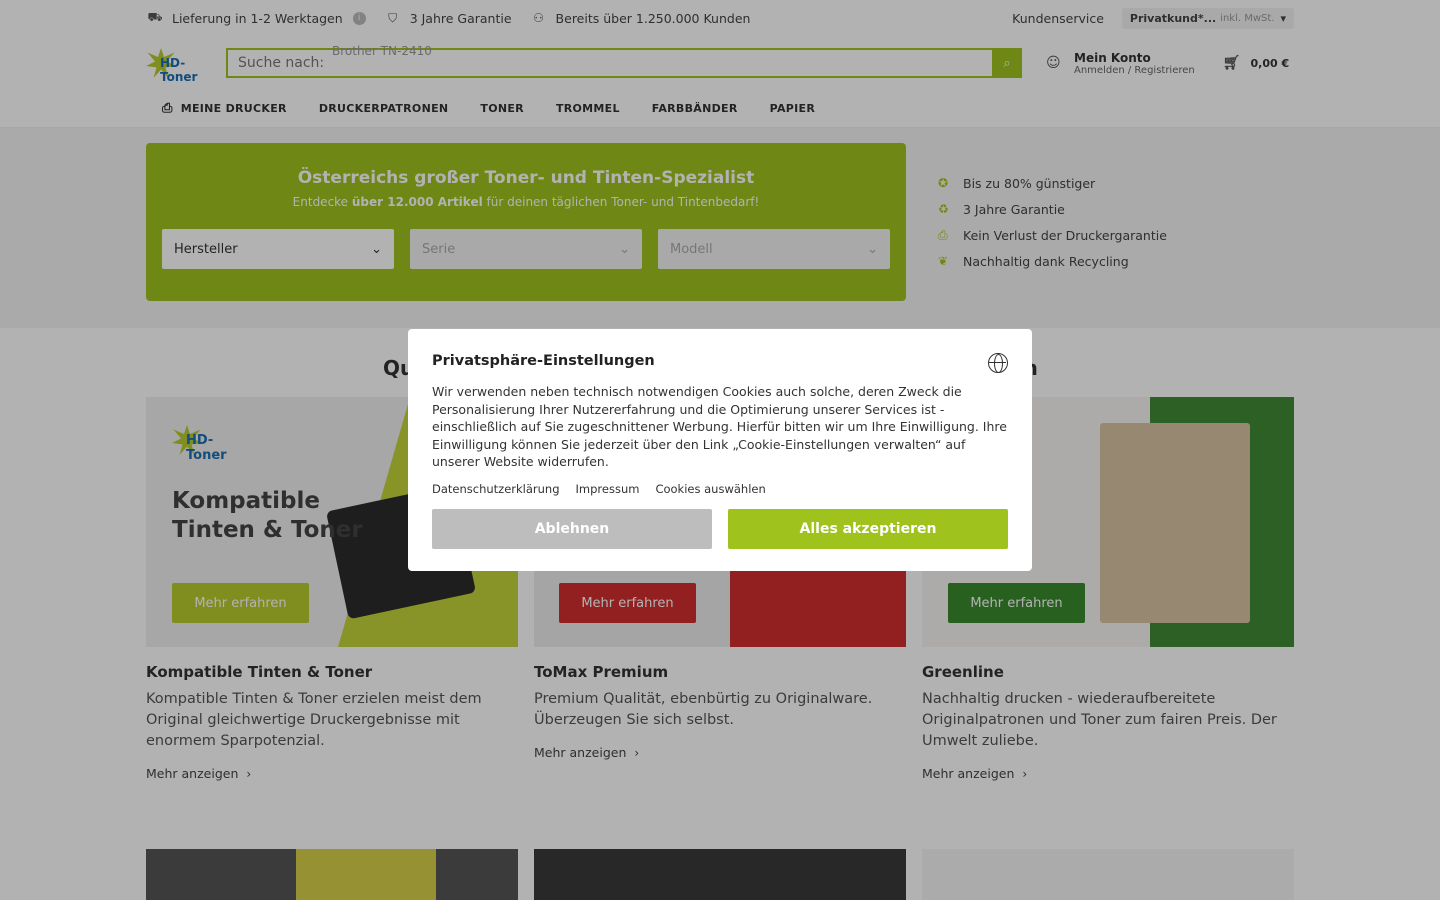 The width and height of the screenshot is (1440, 900). Describe the element at coordinates (572, 528) in the screenshot. I see `decline-button: Ablehnen` at that location.